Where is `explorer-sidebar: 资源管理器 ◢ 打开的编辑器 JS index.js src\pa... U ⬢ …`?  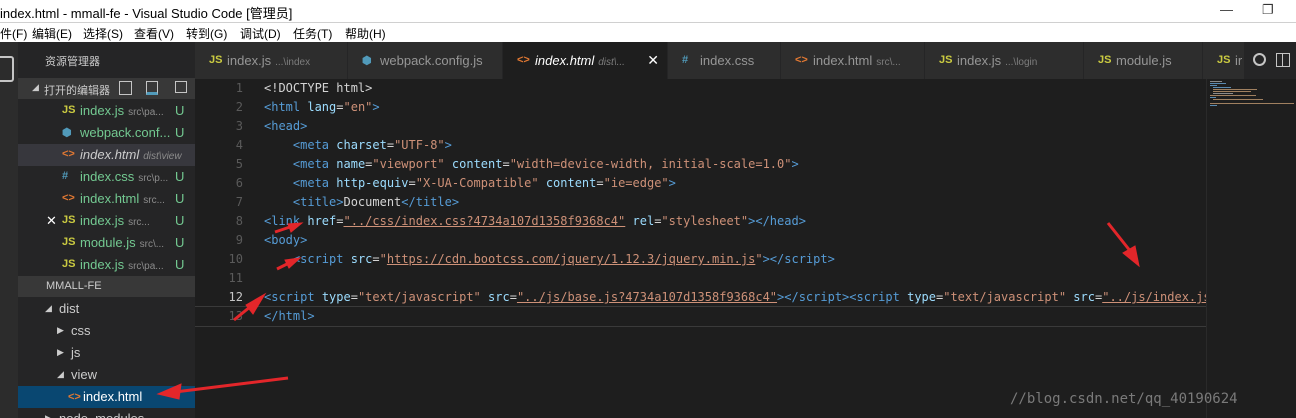
explorer-sidebar: 资源管理器 ◢ 打开的编辑器 JS index.js src\pa... U ⬢ … is located at coordinates (106, 230).